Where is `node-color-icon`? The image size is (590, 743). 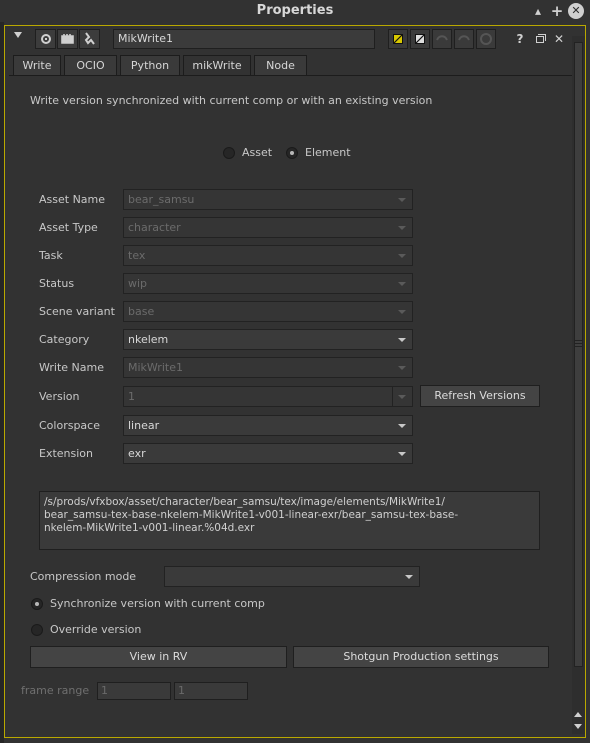 node-color-icon is located at coordinates (398, 39).